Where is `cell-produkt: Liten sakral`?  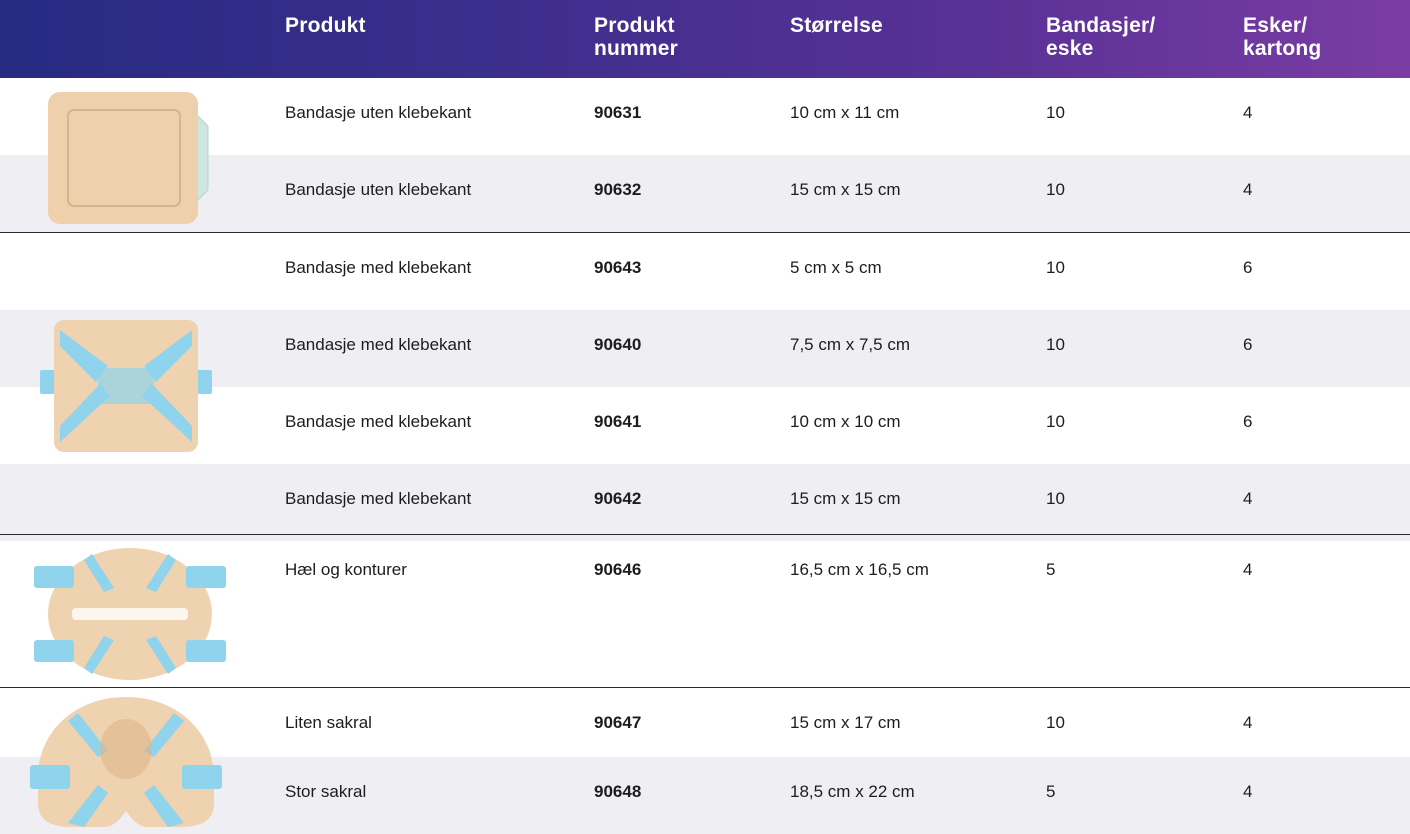 cell-produkt: Liten sakral is located at coordinates (328, 722).